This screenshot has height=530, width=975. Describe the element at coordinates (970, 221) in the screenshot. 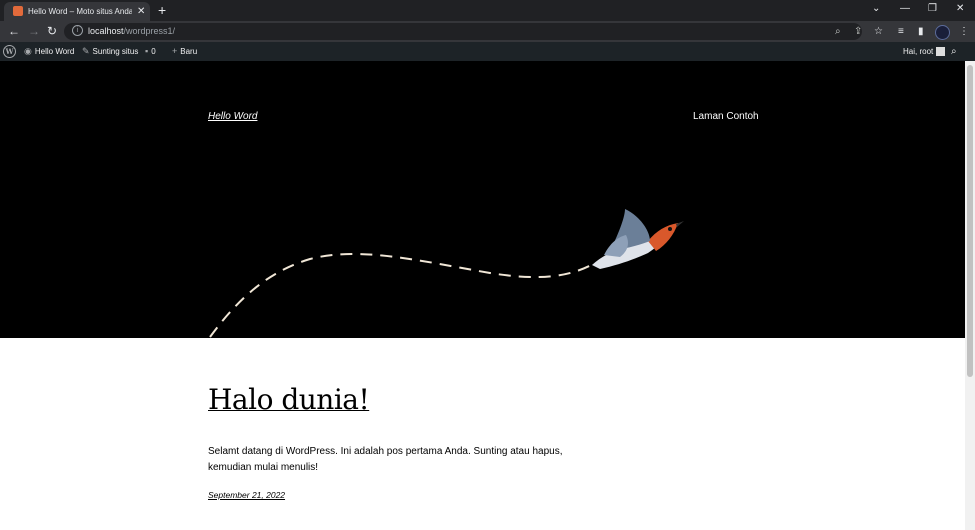

I see `scrollbar-thumb` at that location.